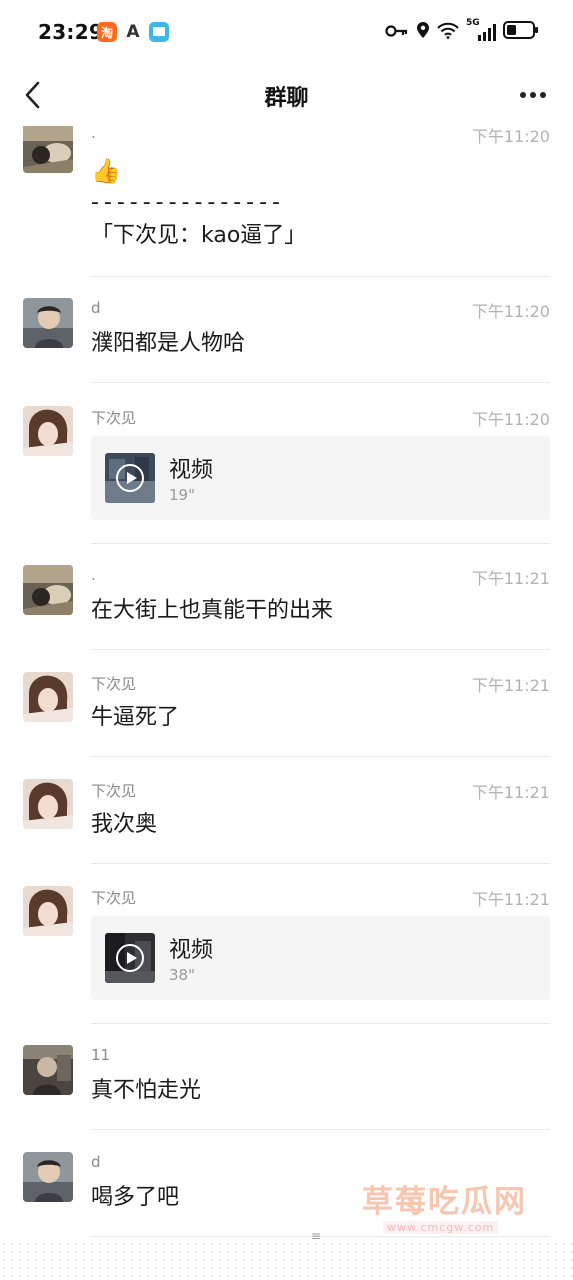 The width and height of the screenshot is (573, 1280). I want to click on font-app-icon: A, so click(133, 32).